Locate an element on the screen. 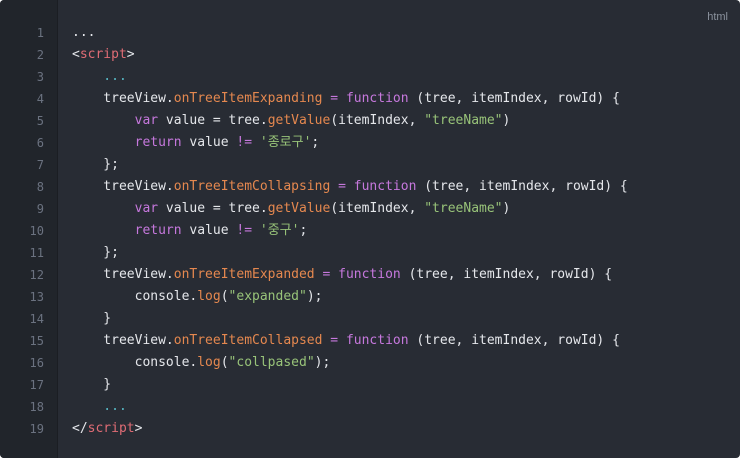 The width and height of the screenshot is (740, 458). code-line: 10 return value != '중구'; is located at coordinates (370, 231).